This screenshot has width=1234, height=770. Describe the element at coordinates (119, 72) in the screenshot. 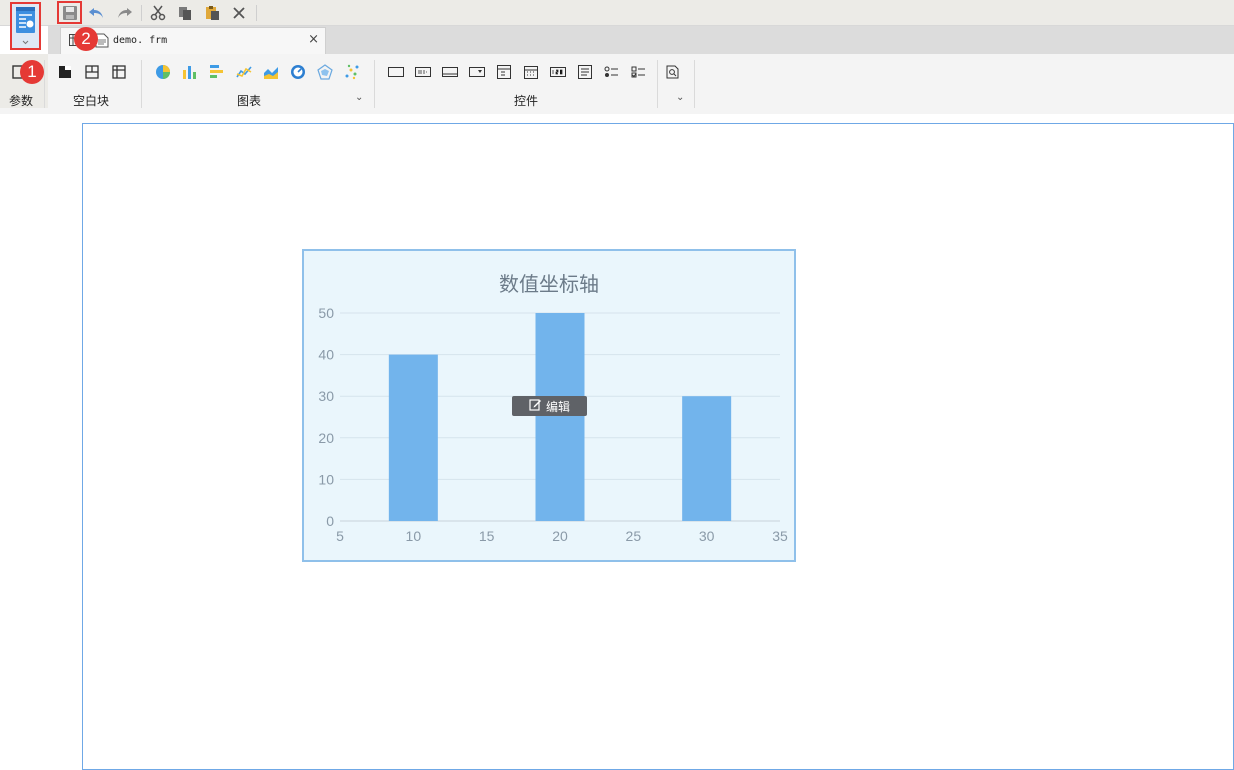

I see `grid-block-icon` at that location.